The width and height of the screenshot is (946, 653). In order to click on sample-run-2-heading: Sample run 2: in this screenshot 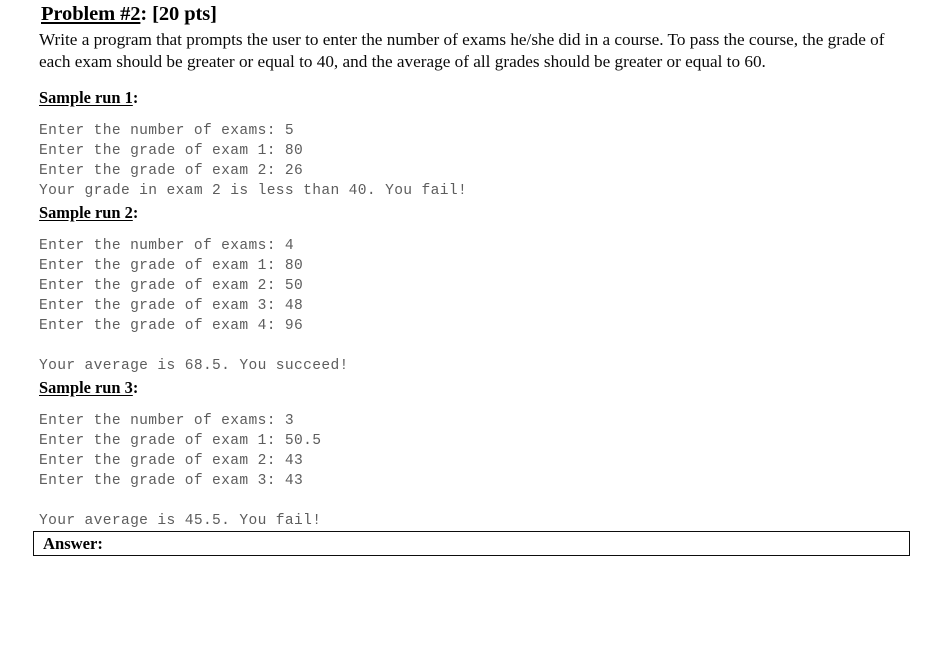, I will do `click(88, 212)`.